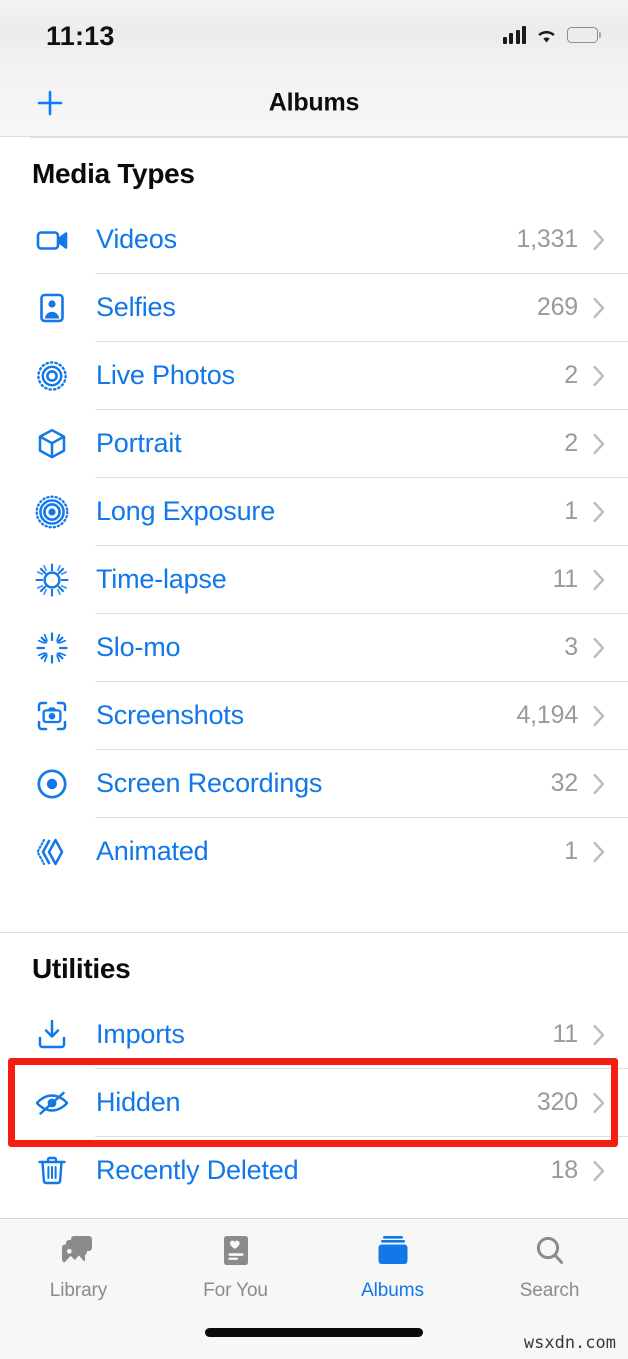 Image resolution: width=628 pixels, height=1359 pixels. Describe the element at coordinates (136, 307) in the screenshot. I see `row-label: Selfies` at that location.